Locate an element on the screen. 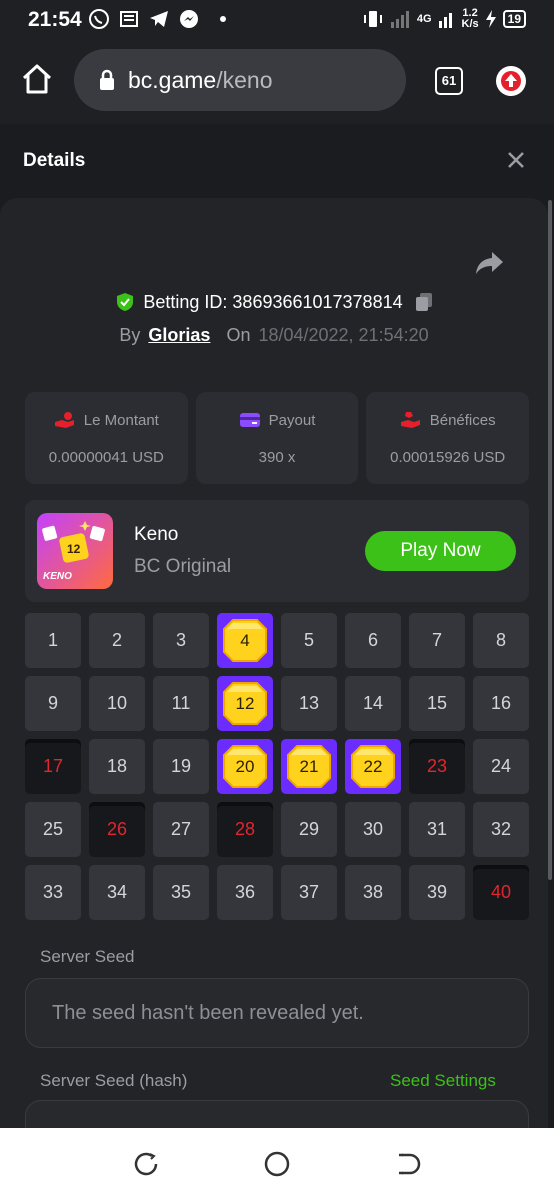  gem-icon: 22 is located at coordinates (373, 766).